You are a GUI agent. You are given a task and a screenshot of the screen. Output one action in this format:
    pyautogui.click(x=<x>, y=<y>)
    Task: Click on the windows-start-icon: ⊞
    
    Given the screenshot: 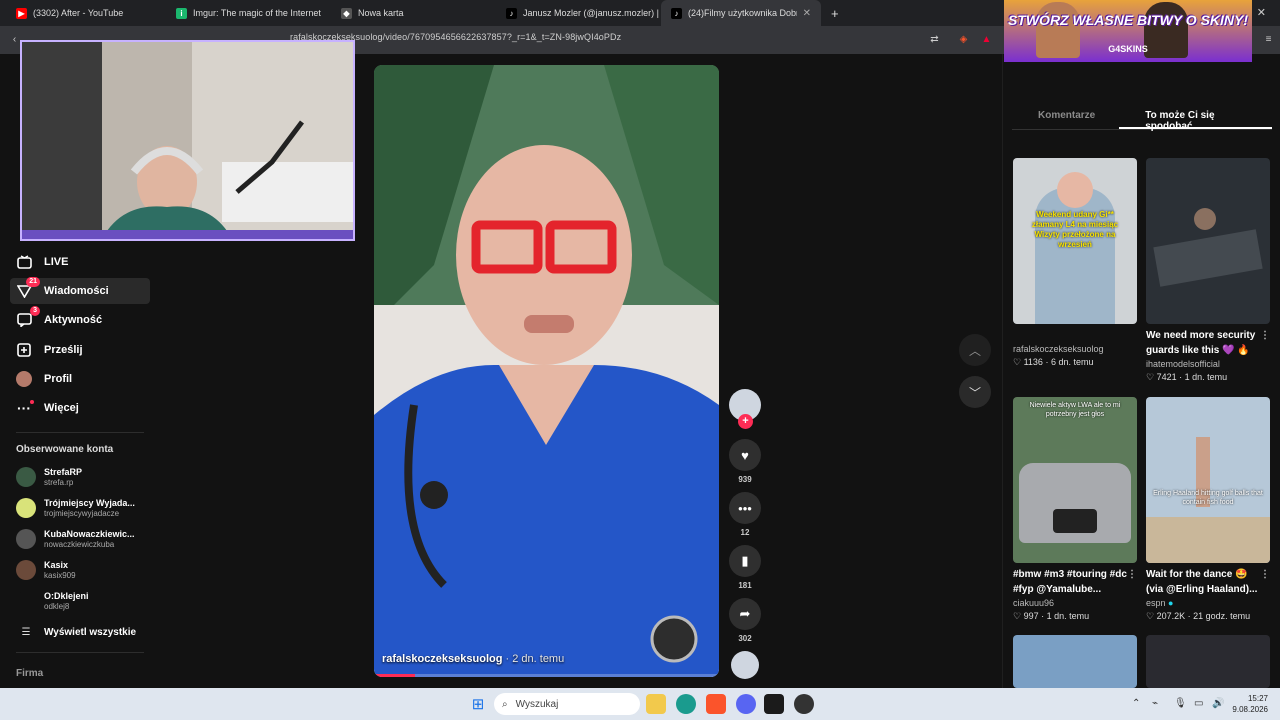 What is the action you would take?
    pyautogui.click(x=478, y=704)
    